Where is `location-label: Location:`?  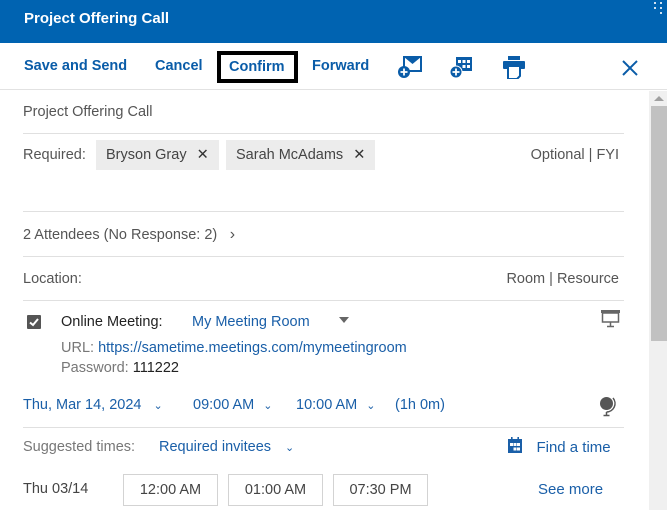
location-label: Location: is located at coordinates (52, 279).